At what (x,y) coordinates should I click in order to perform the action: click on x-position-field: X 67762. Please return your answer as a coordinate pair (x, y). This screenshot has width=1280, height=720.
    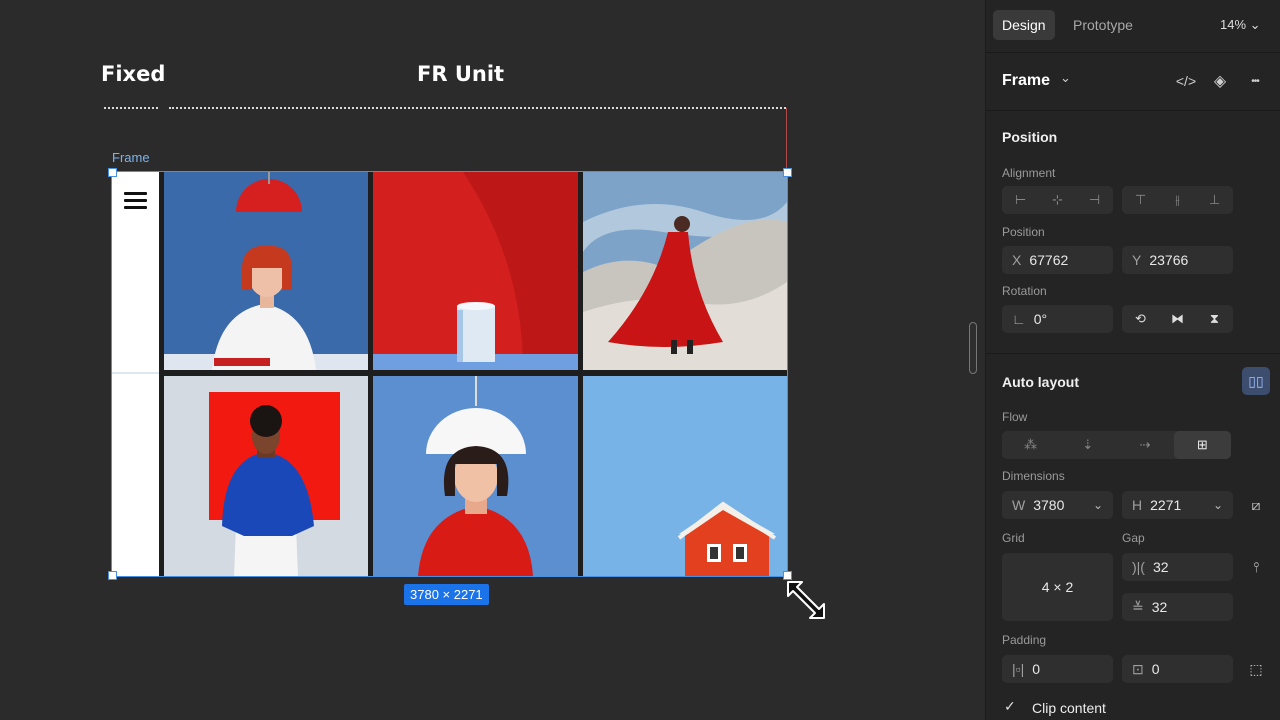
    Looking at the image, I should click on (1057, 260).